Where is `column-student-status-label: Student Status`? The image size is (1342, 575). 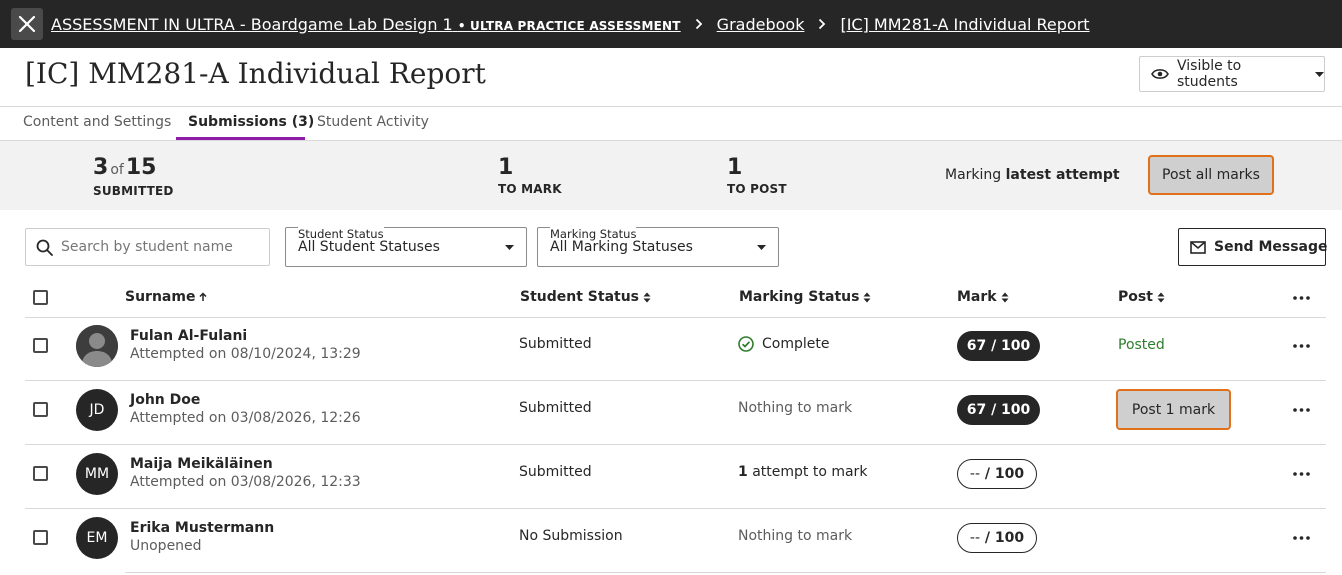
column-student-status-label: Student Status is located at coordinates (580, 297).